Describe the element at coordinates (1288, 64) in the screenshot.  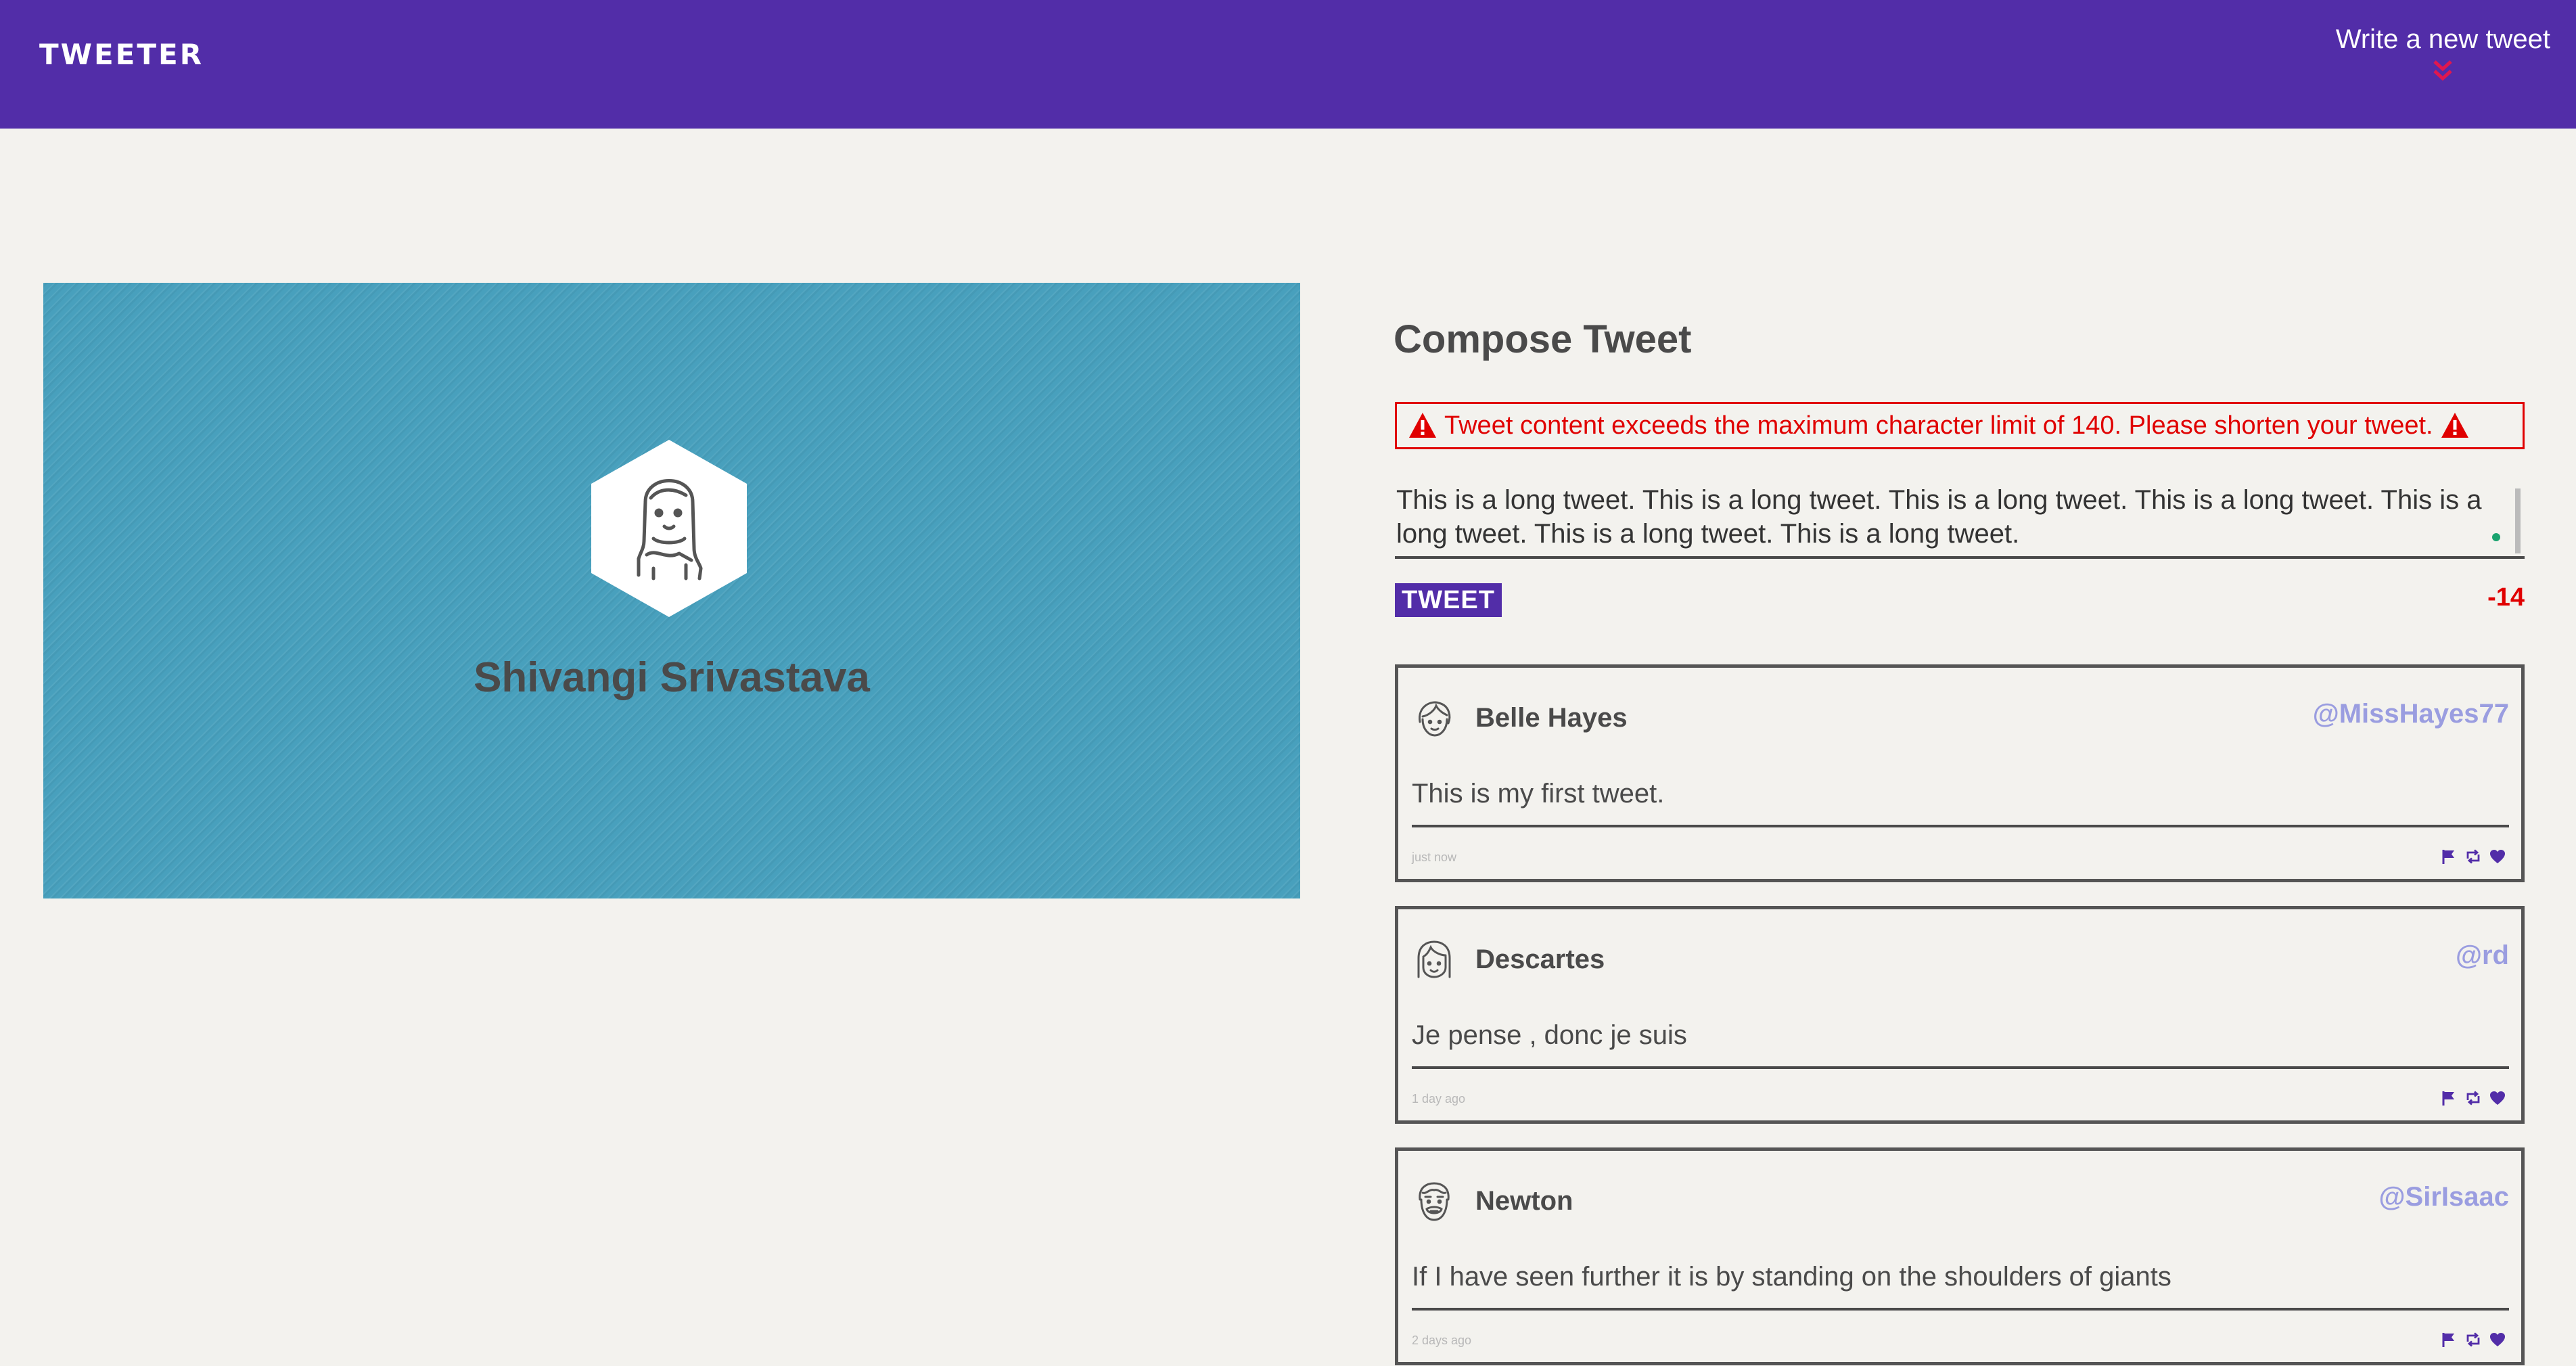
I see `top-nav: TWEETER Write a new tweet` at that location.